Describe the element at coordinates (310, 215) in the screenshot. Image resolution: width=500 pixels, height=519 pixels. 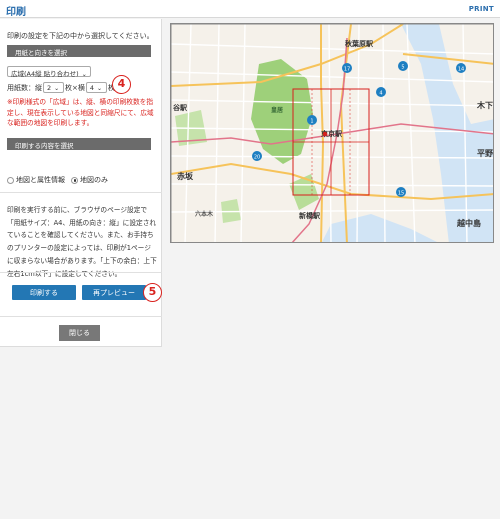
I see `label-shinbashi: 新橋駅` at that location.